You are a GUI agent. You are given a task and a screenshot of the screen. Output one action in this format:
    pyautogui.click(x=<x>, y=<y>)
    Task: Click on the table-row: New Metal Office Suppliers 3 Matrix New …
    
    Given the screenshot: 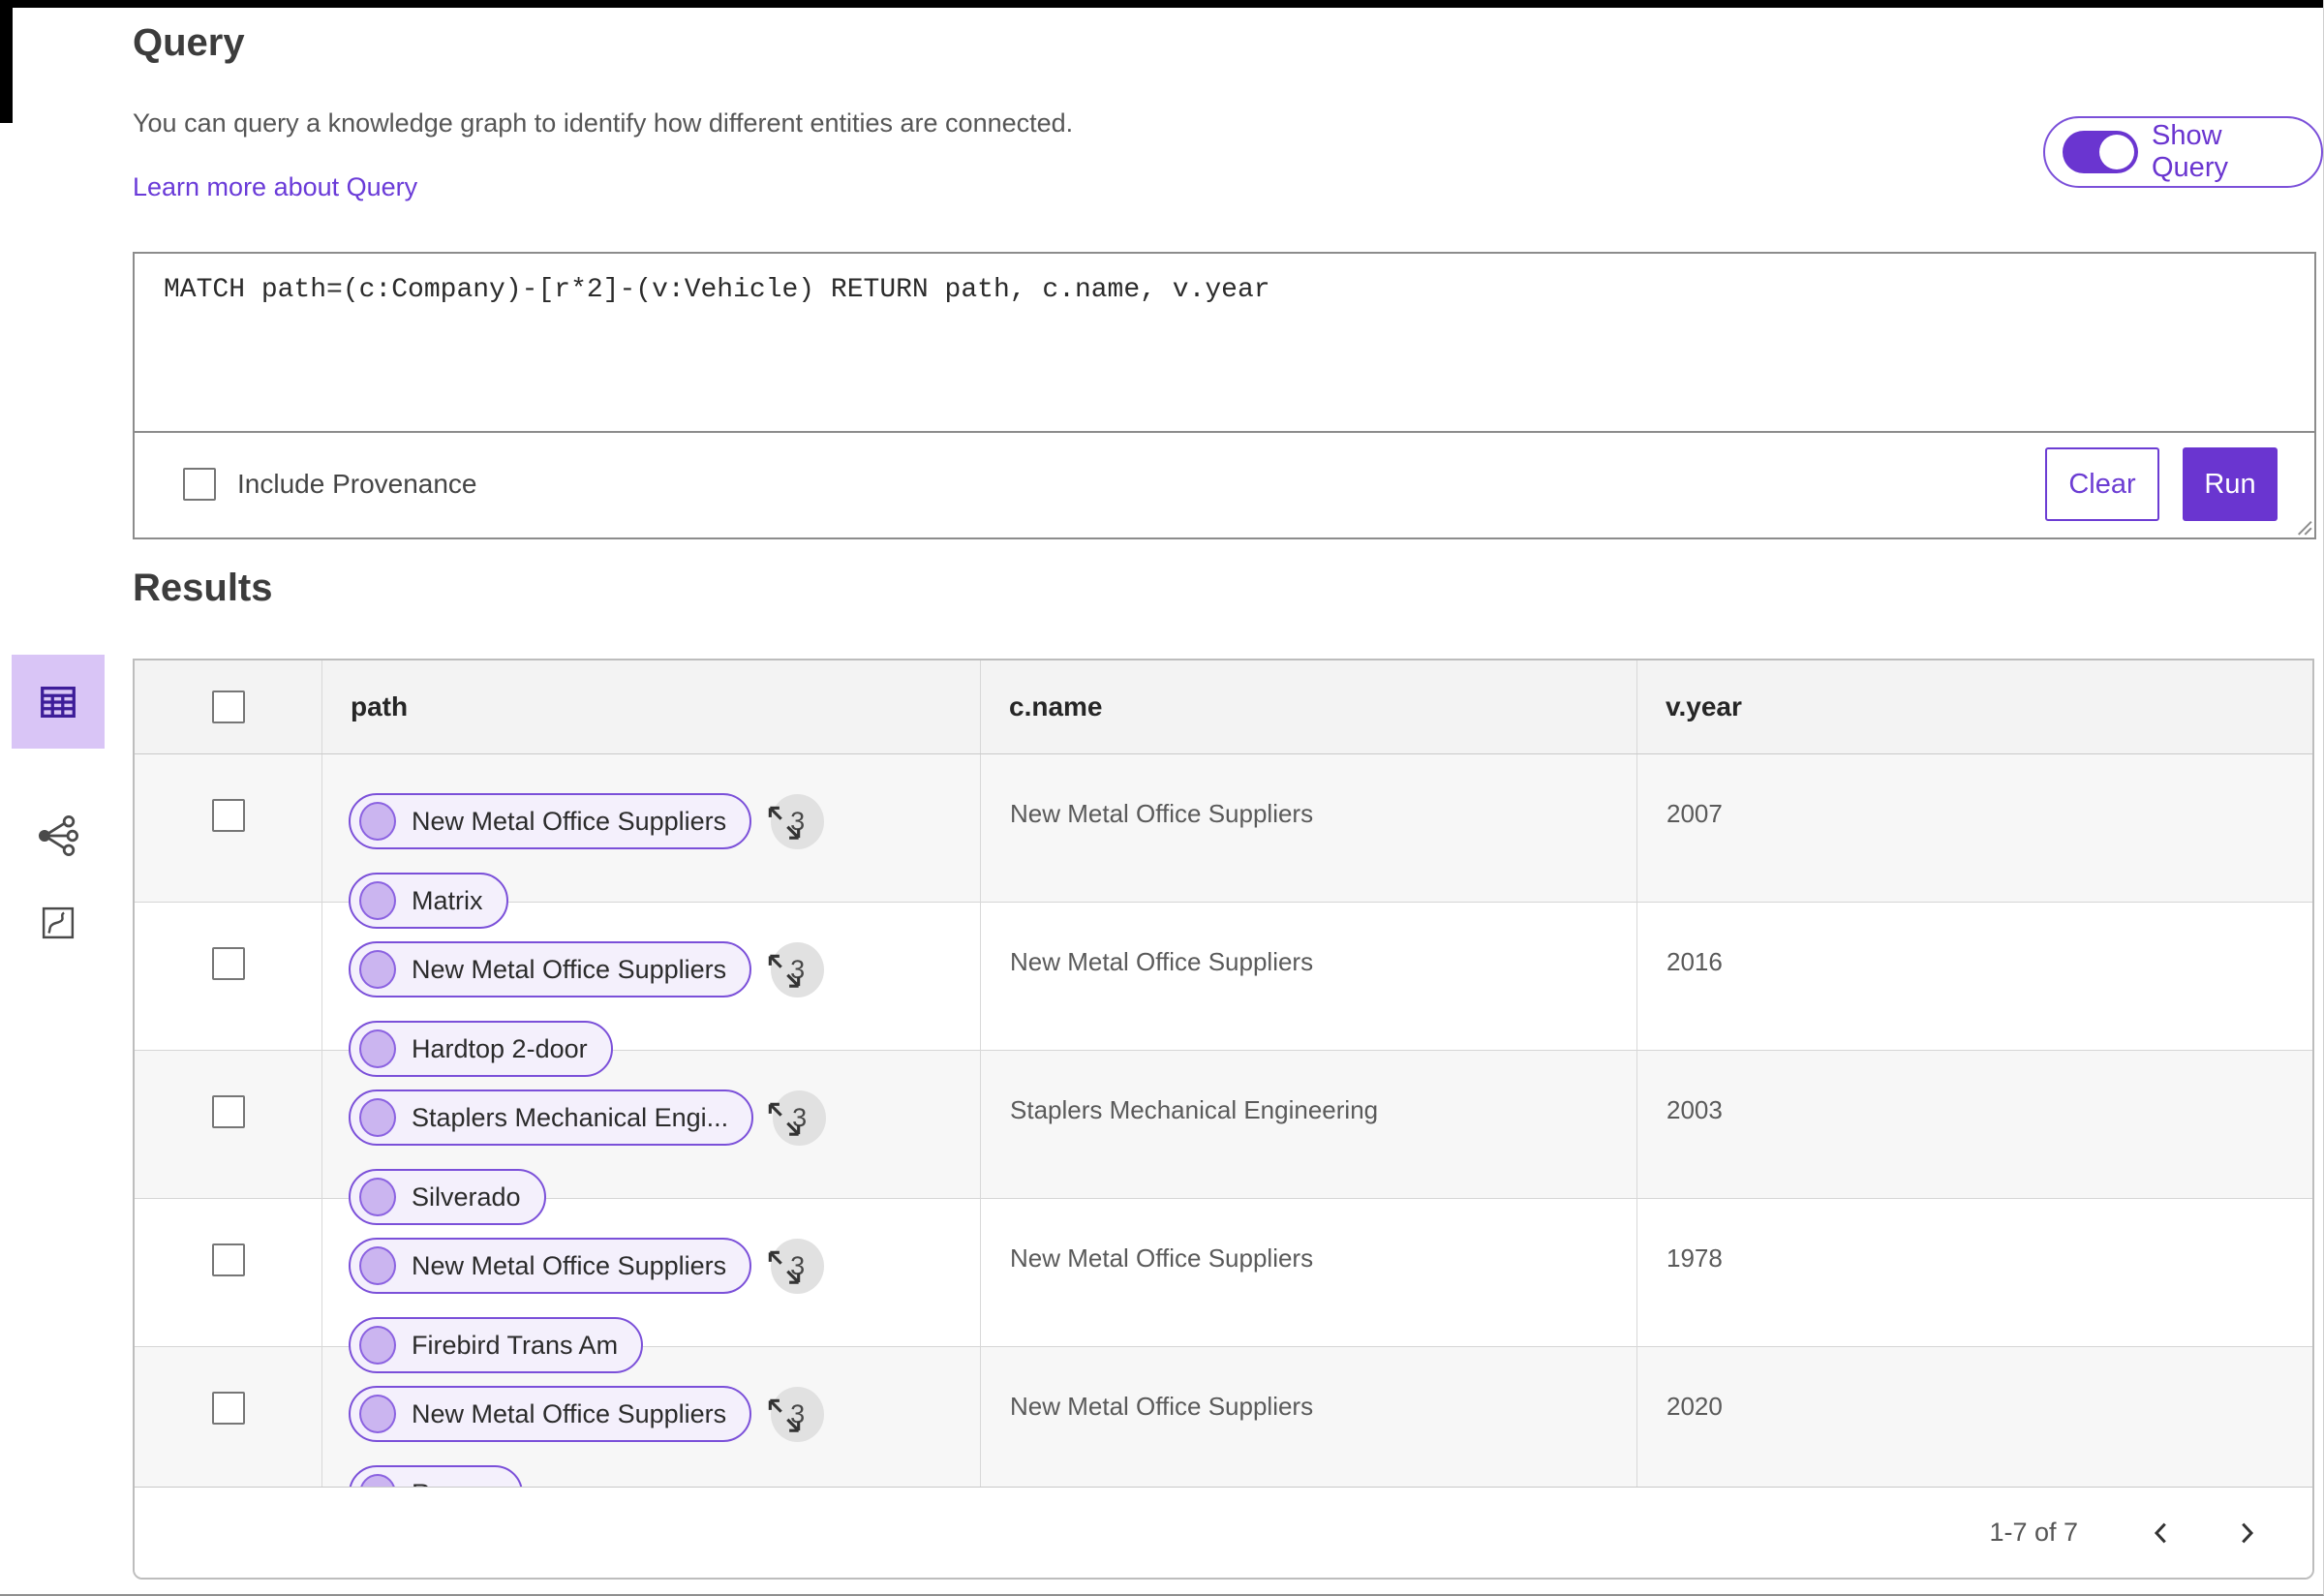 What is the action you would take?
    pyautogui.click(x=1224, y=841)
    